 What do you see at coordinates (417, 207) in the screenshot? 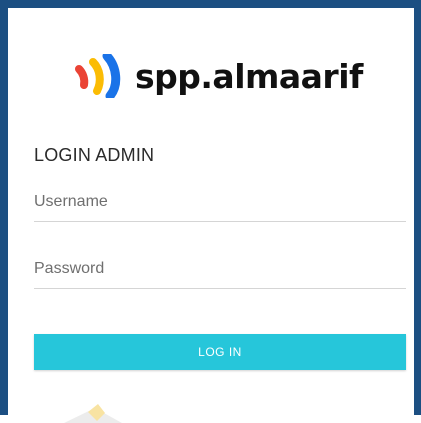
I see `right-border` at bounding box center [417, 207].